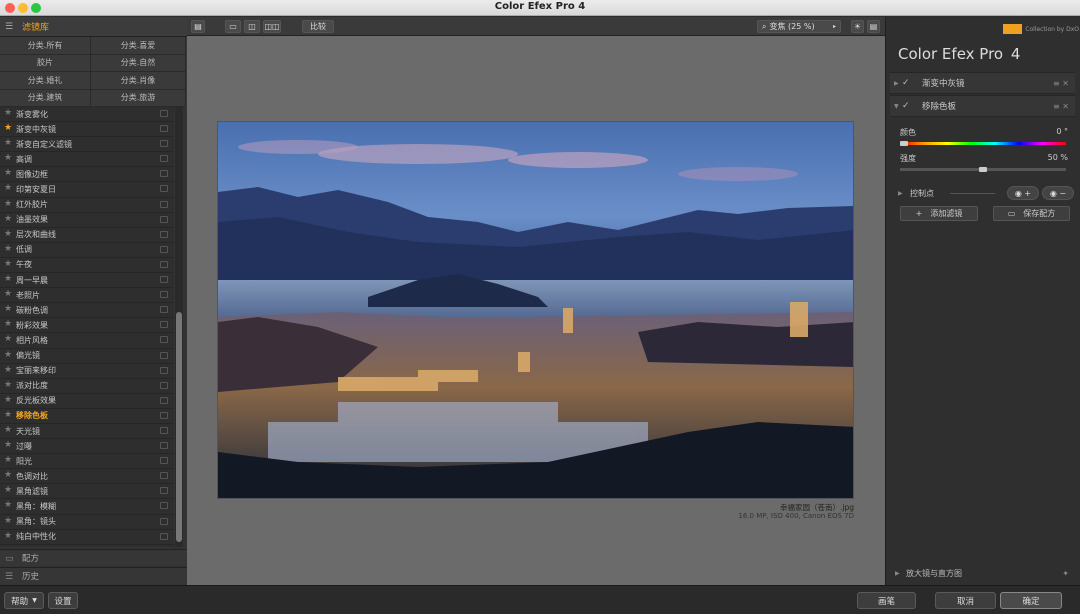 The height and width of the screenshot is (614, 1080). What do you see at coordinates (965, 600) in the screenshot?
I see `cancel-button: 取消` at bounding box center [965, 600].